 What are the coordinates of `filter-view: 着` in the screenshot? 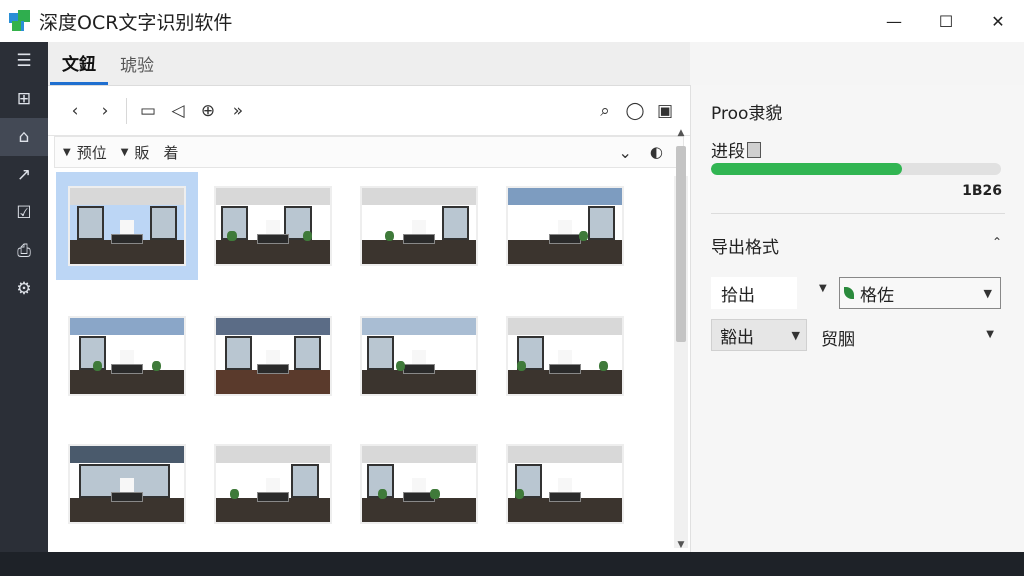 It's located at (170, 152).